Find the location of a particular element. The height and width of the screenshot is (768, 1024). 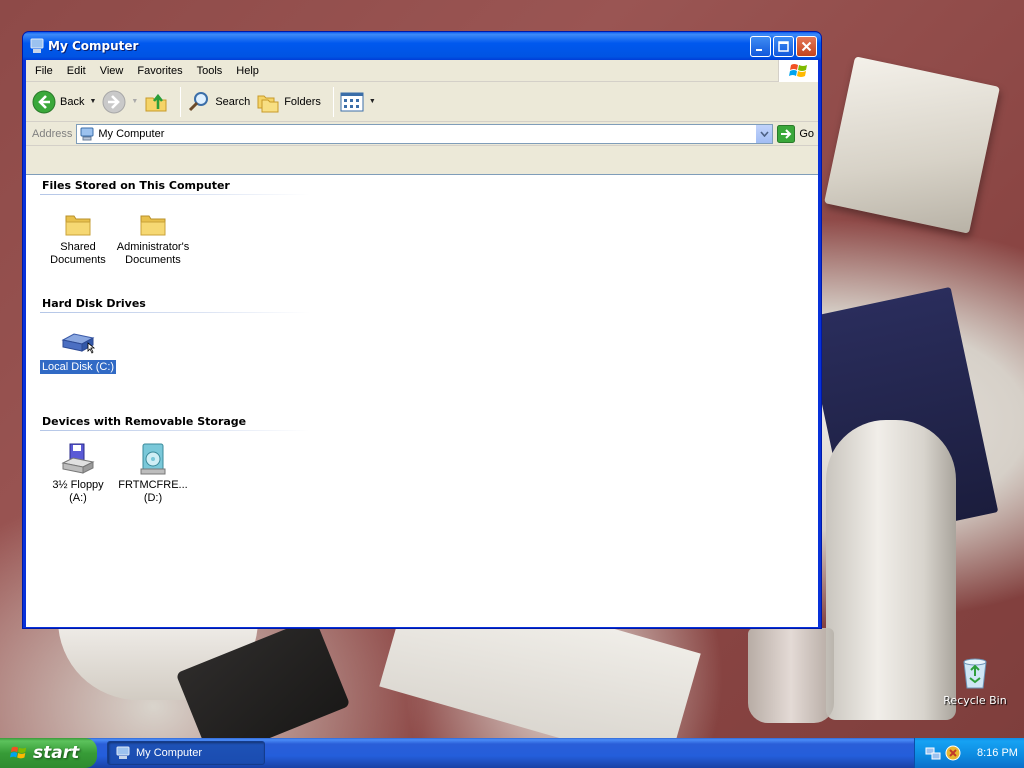

menu-help: Help is located at coordinates (247, 71).